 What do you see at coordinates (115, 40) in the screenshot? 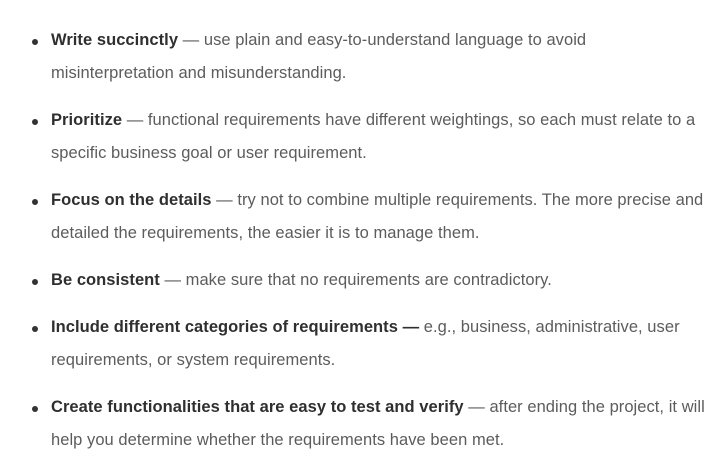
I see `list-item-term: Write succinctly` at bounding box center [115, 40].